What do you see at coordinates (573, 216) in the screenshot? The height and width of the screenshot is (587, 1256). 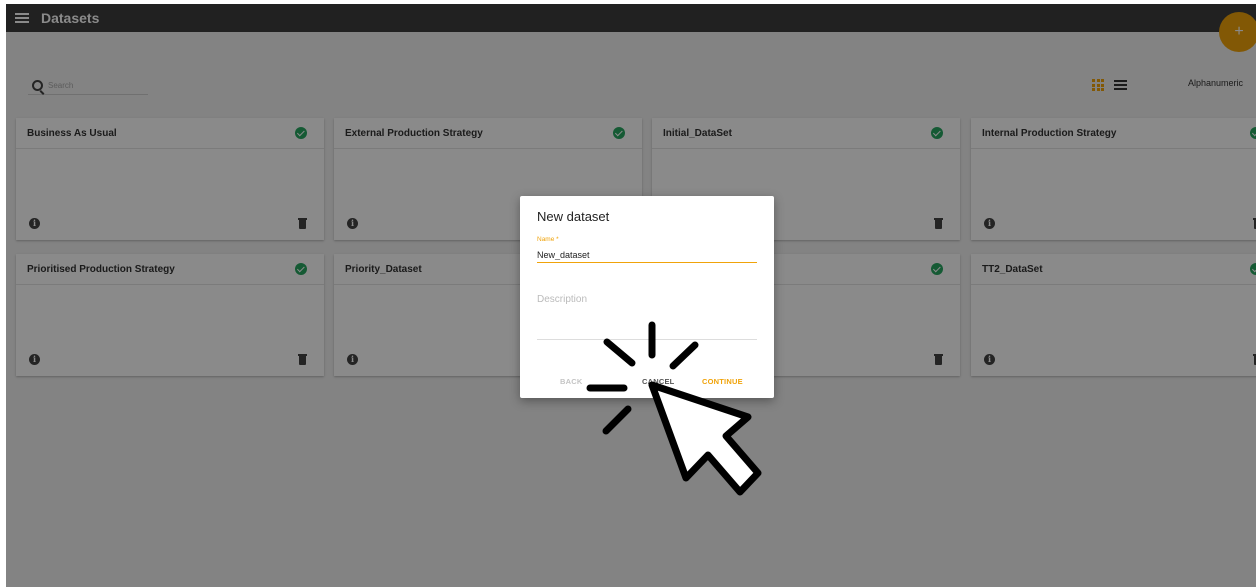 I see `dialog-title: New dataset` at bounding box center [573, 216].